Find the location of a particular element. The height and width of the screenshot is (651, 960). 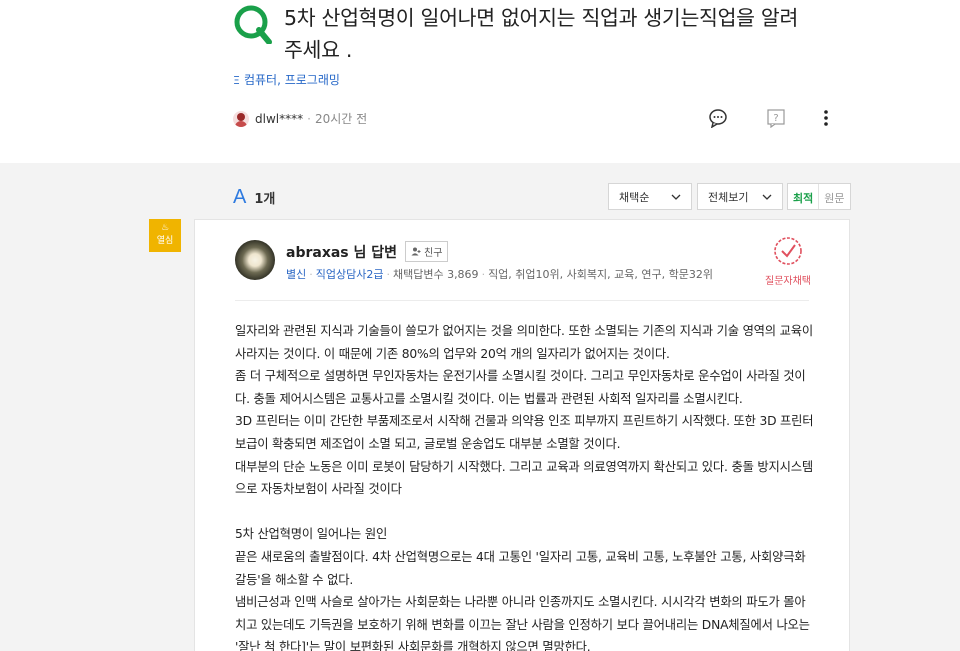

answerer-header: abraxas 님 답변 친구 is located at coordinates (367, 251).